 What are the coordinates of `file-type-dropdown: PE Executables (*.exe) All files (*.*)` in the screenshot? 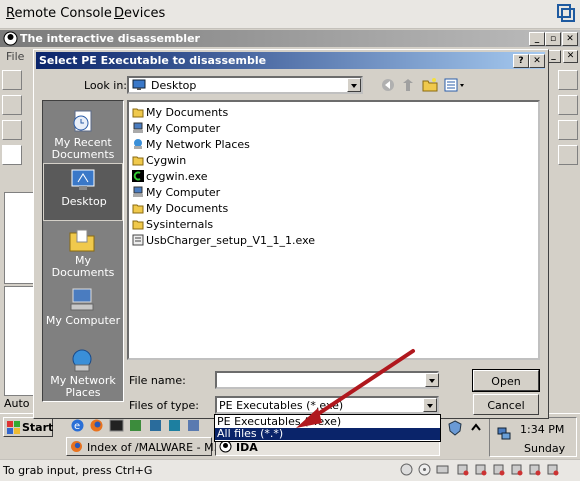 It's located at (327, 428).